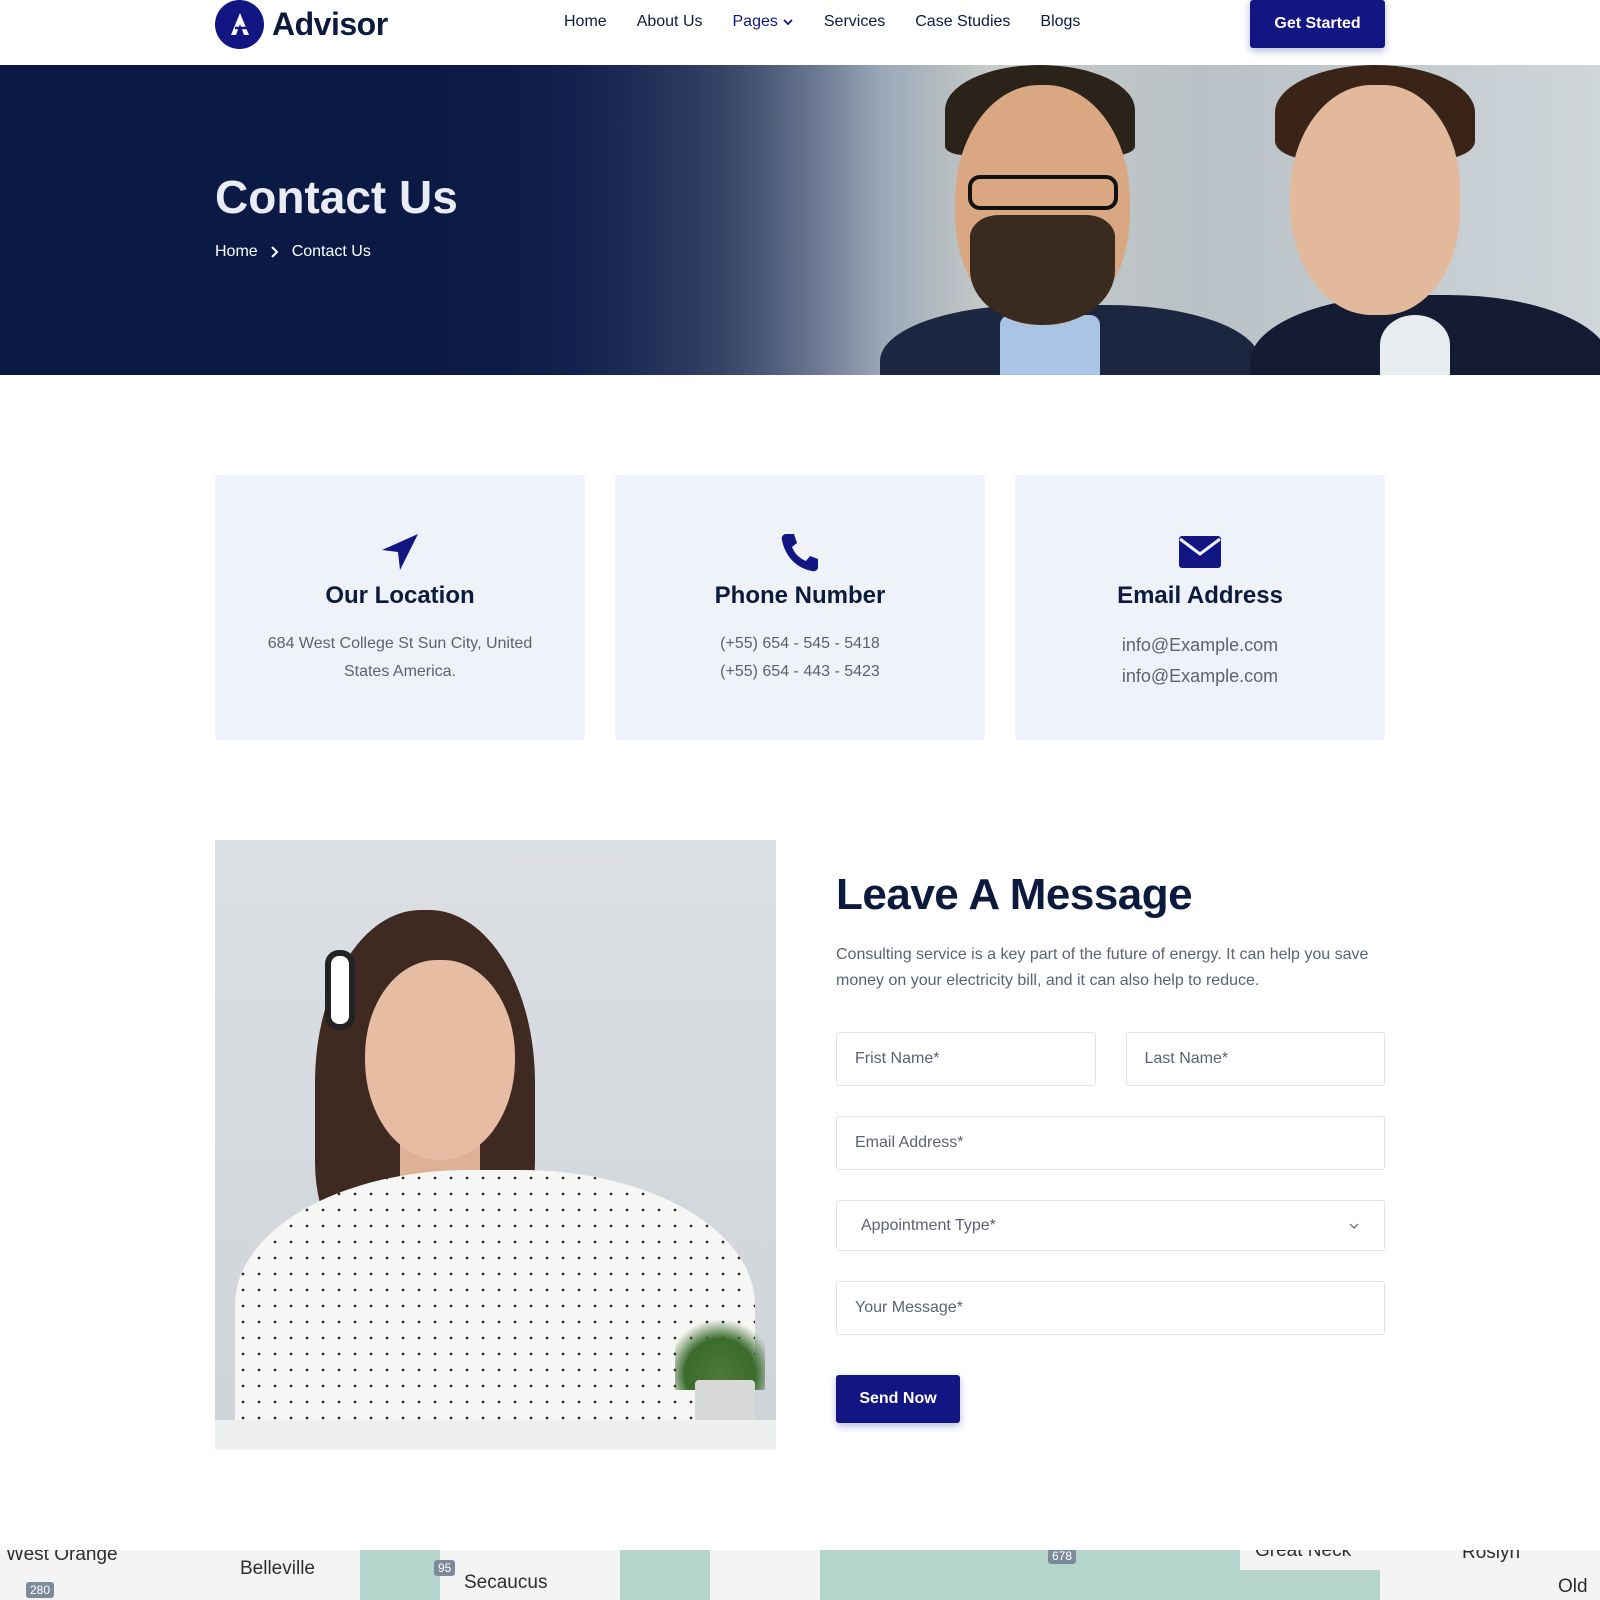  What do you see at coordinates (966, 1059) in the screenshot?
I see `first-name-input` at bounding box center [966, 1059].